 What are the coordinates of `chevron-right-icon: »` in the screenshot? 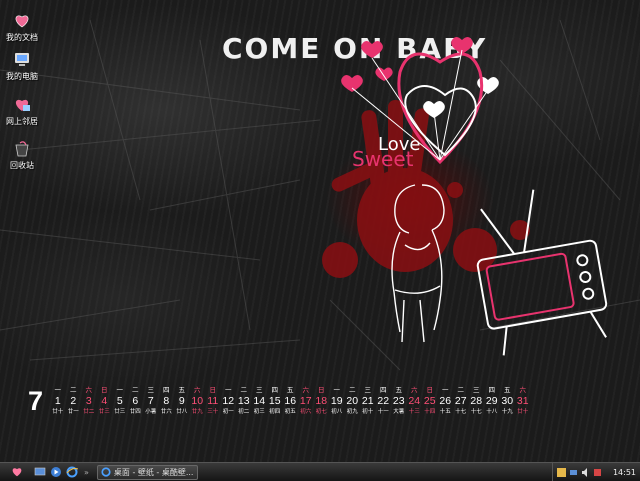 It's located at (86, 472).